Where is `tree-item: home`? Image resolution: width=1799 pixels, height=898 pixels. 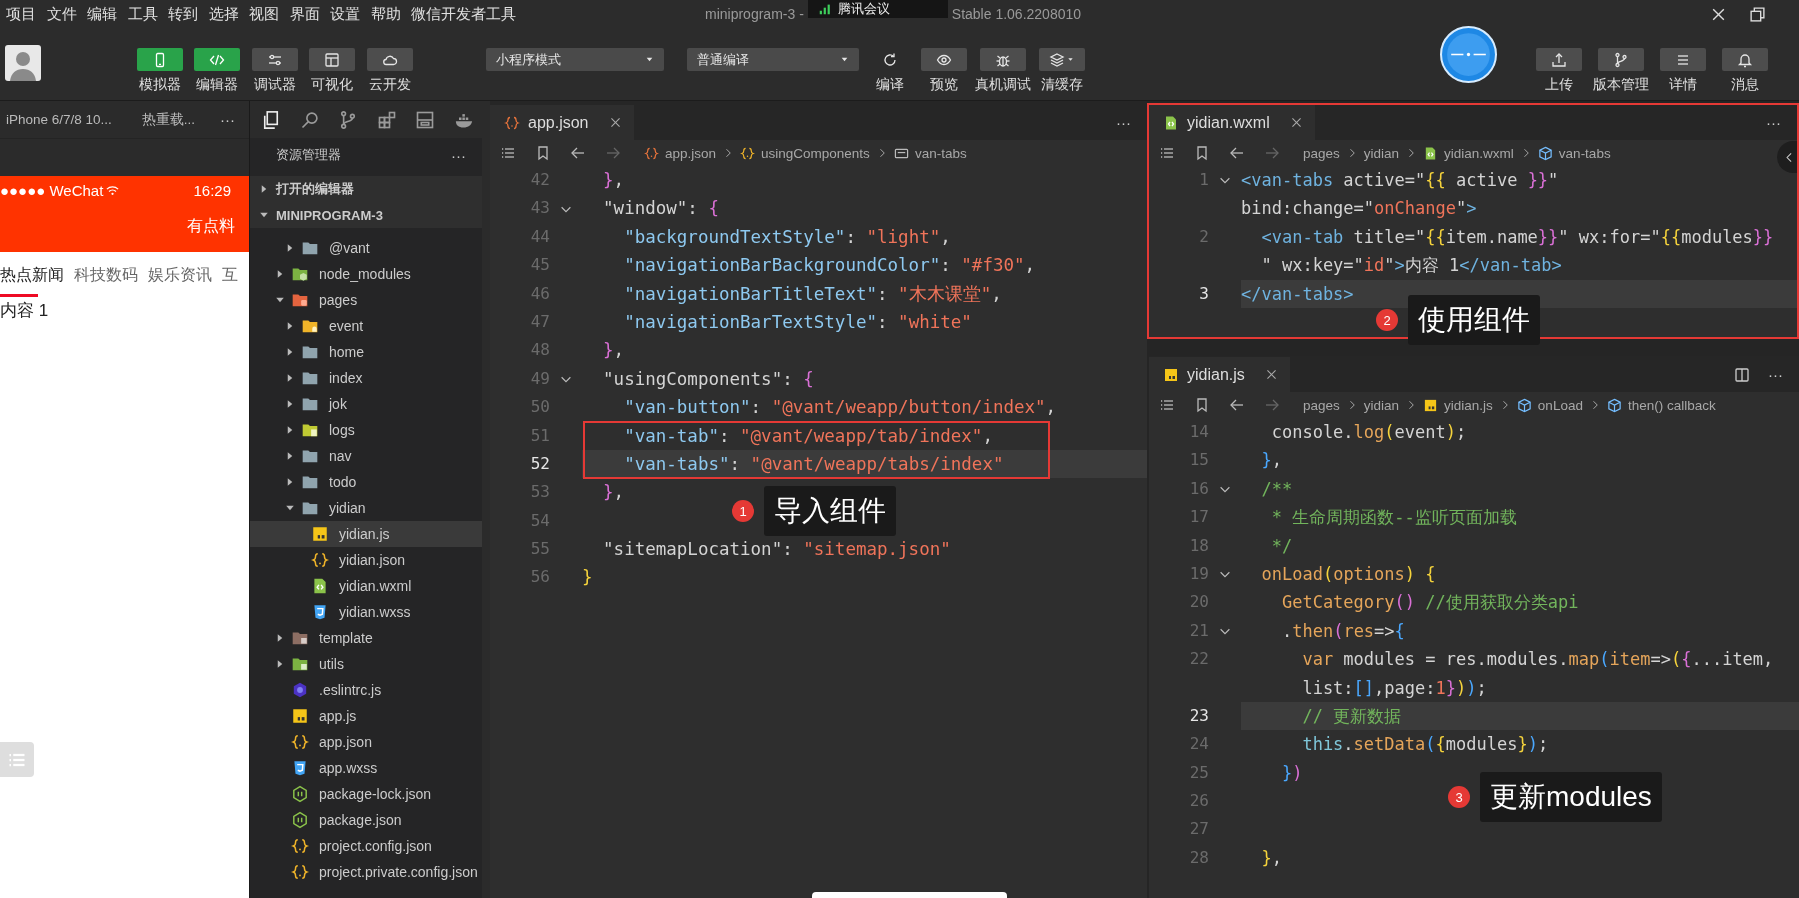 tree-item: home is located at coordinates (366, 352).